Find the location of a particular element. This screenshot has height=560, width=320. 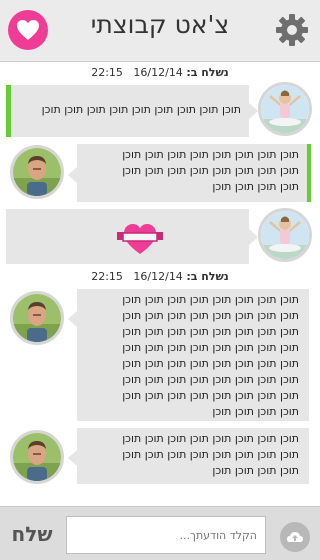

upload-button is located at coordinates (295, 537).